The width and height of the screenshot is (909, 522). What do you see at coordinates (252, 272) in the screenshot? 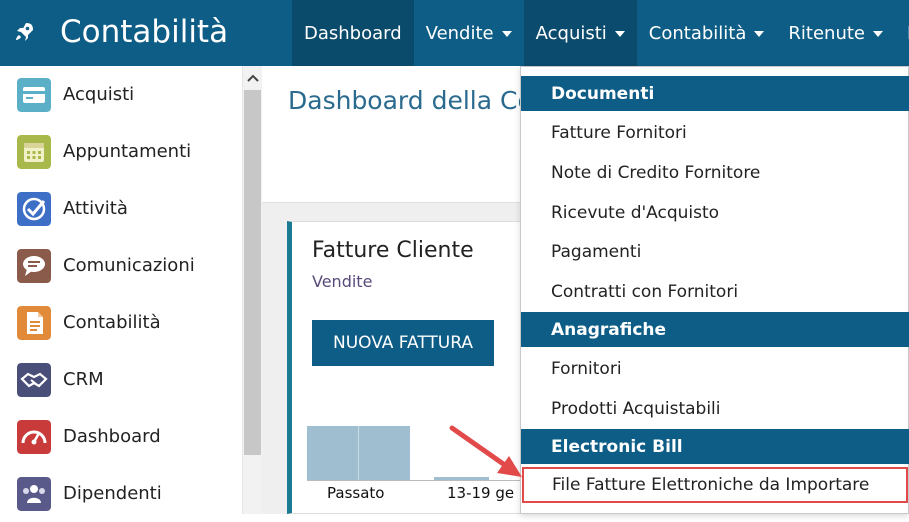
I see `scrollbar-thumb` at bounding box center [252, 272].